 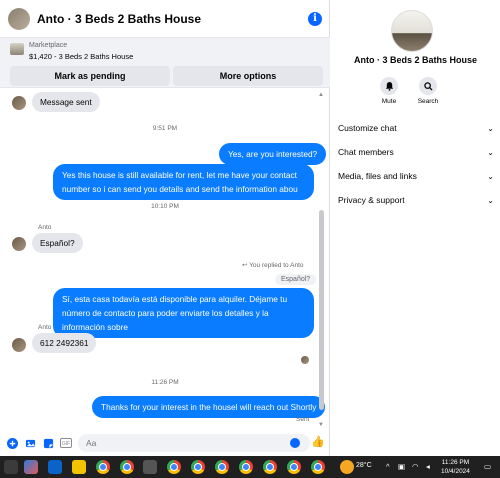 What do you see at coordinates (347, 467) in the screenshot?
I see `weather-icon` at bounding box center [347, 467].